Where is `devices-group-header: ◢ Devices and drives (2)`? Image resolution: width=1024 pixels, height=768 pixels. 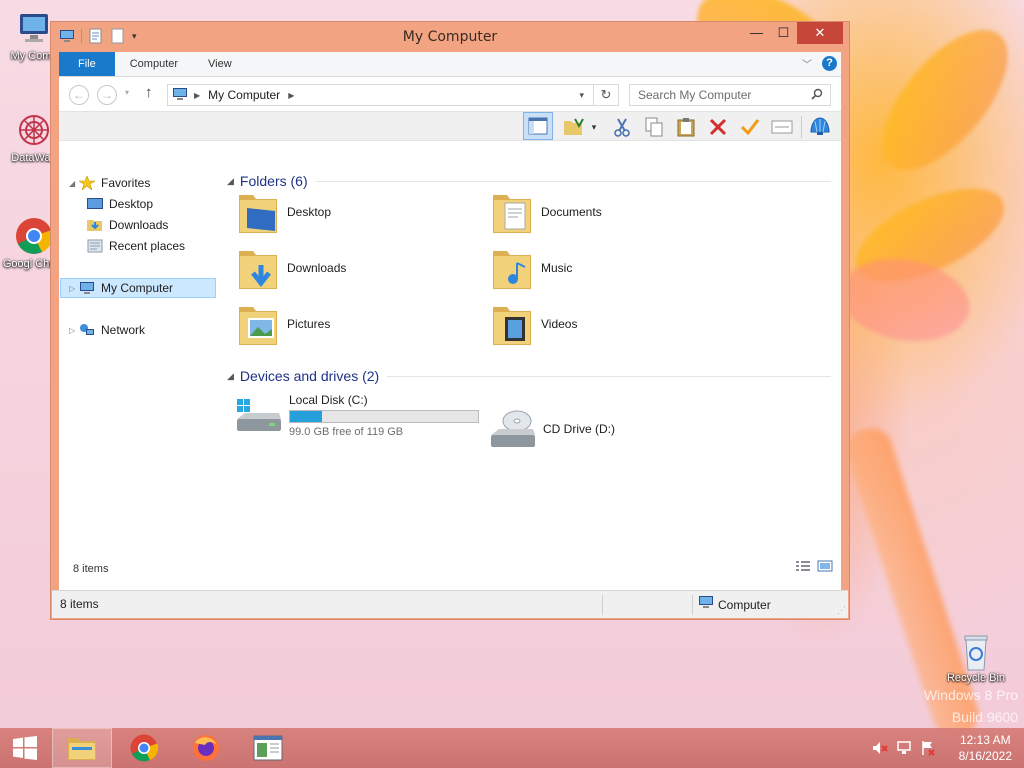 devices-group-header: ◢ Devices and drives (2) is located at coordinates (529, 376).